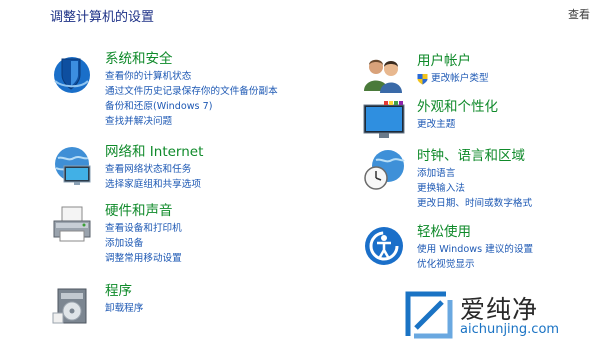 The width and height of the screenshot is (592, 344). What do you see at coordinates (499, 309) in the screenshot?
I see `watermark-title: 爱纯净` at bounding box center [499, 309].